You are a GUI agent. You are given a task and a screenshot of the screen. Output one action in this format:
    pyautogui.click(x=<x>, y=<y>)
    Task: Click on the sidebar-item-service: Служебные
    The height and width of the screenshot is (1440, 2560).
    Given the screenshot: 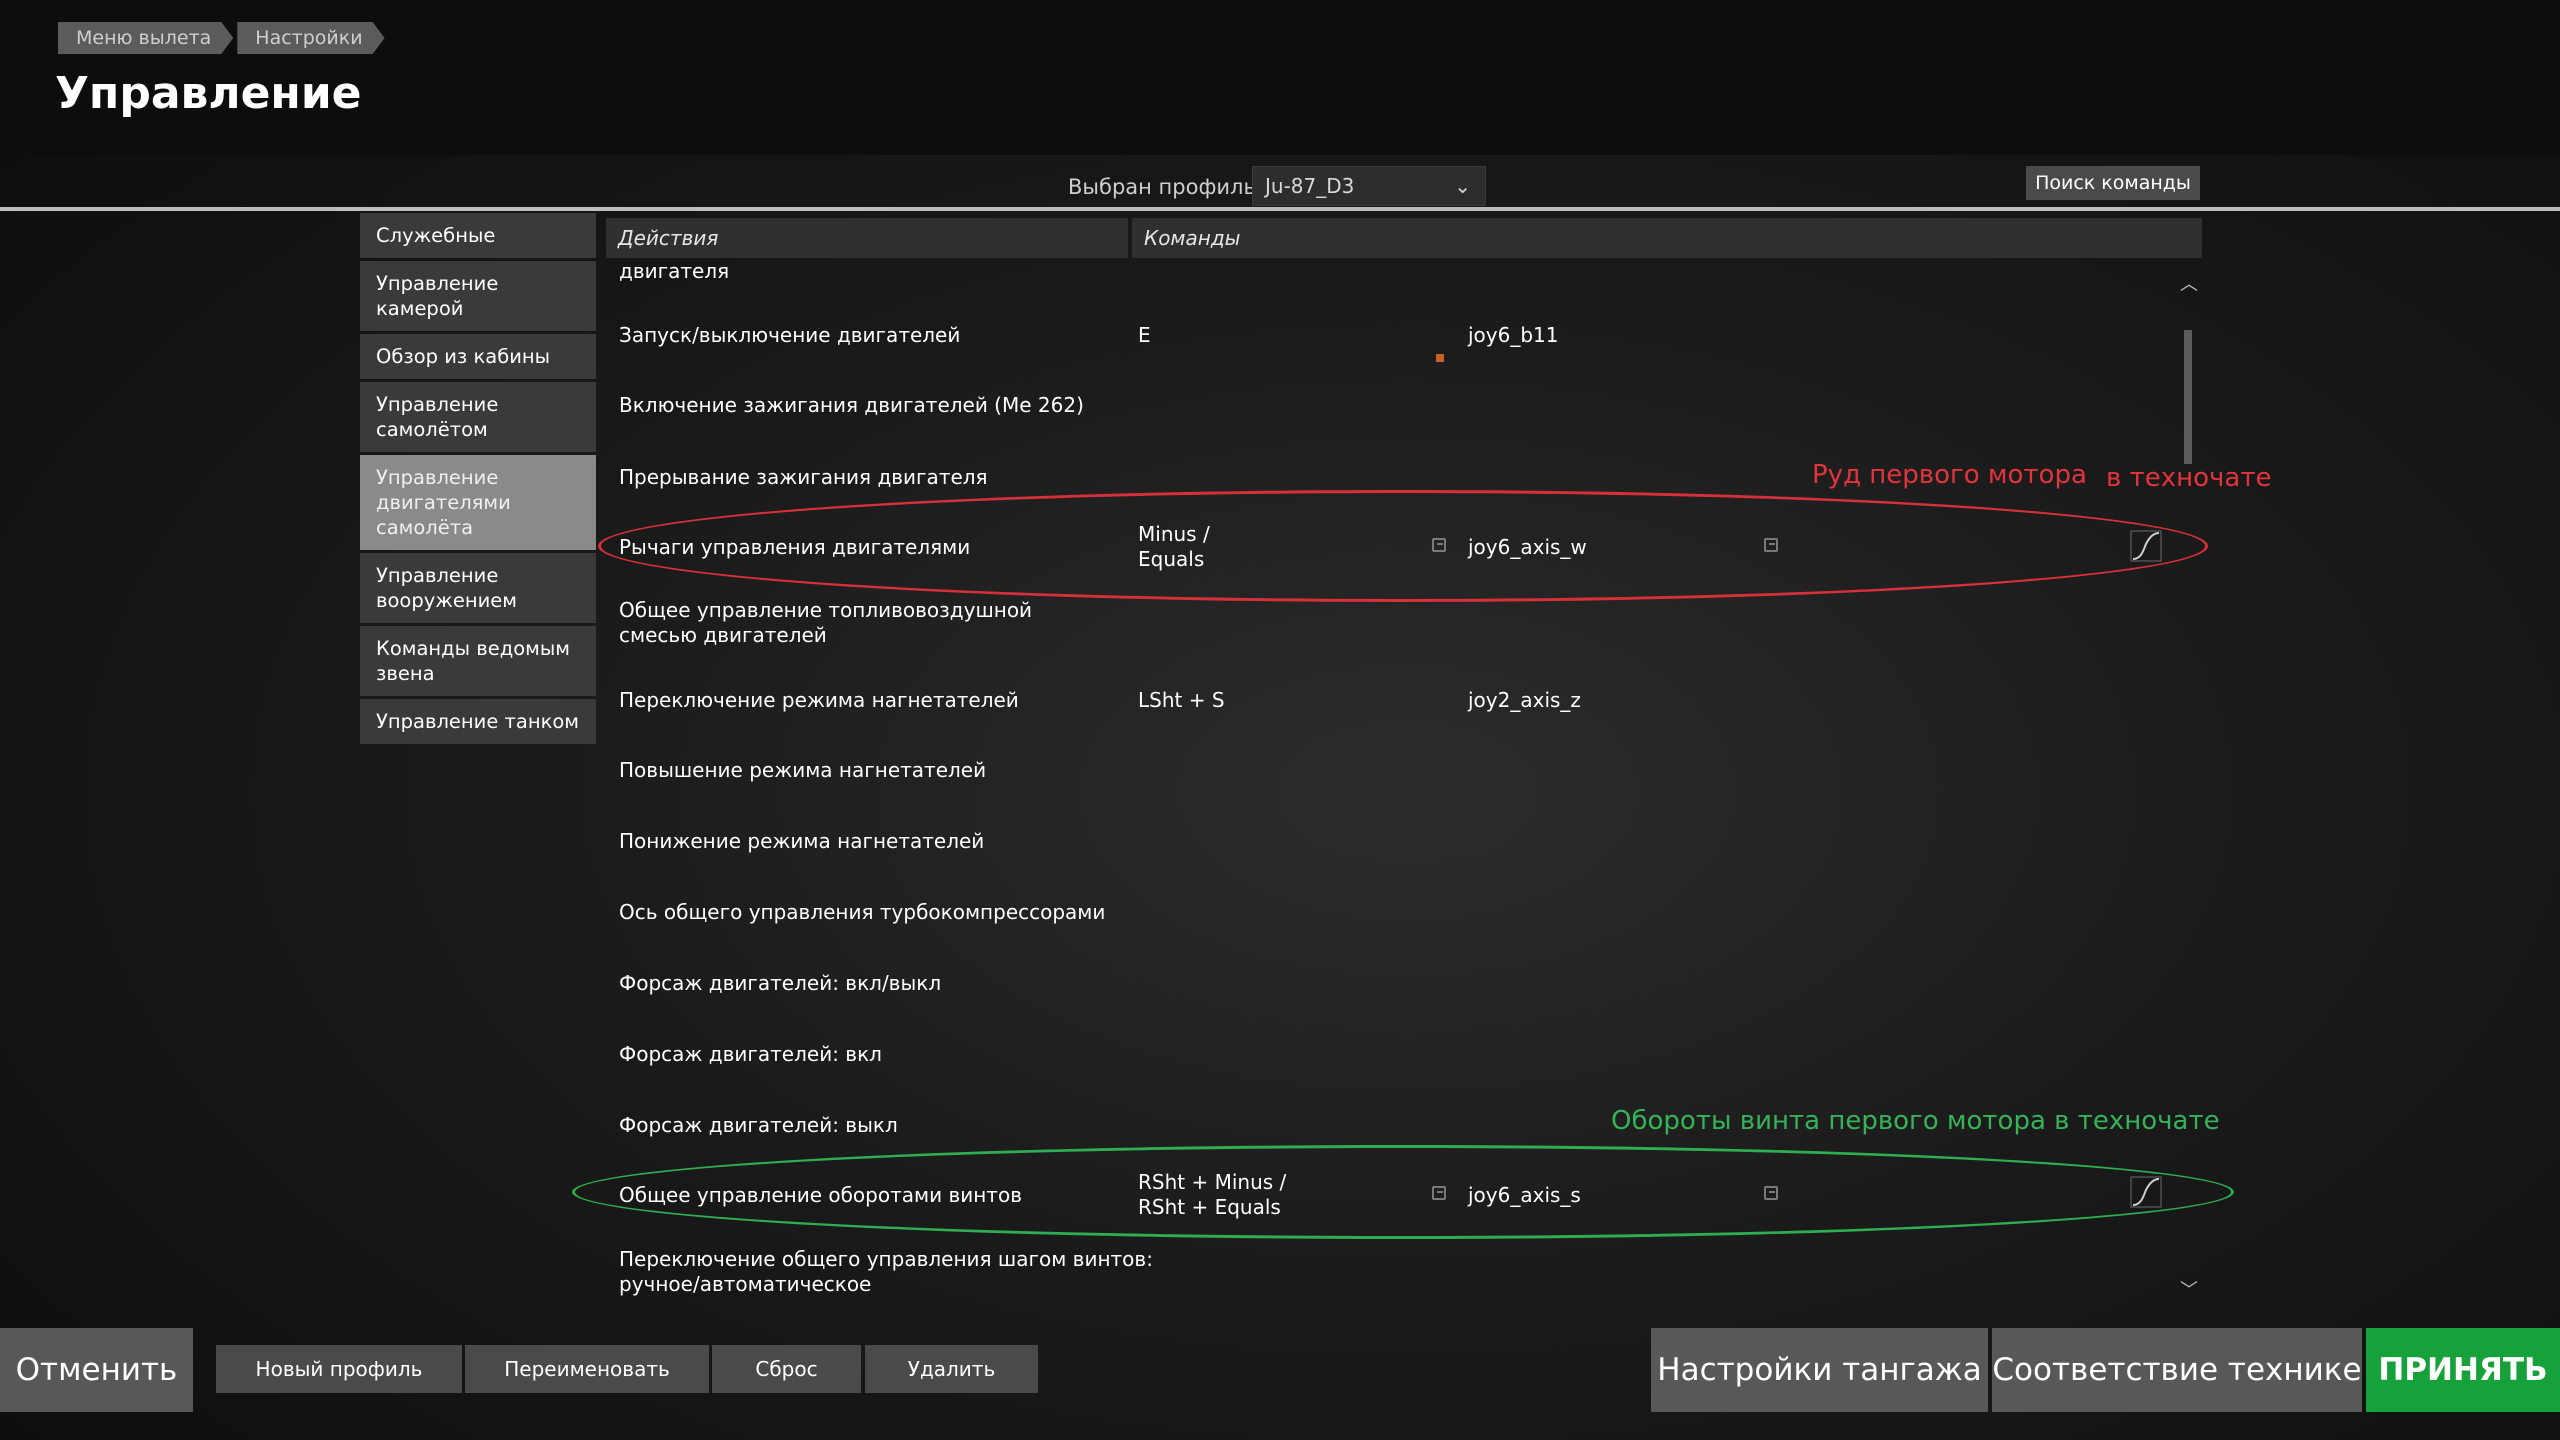 What is the action you would take?
    pyautogui.click(x=478, y=235)
    